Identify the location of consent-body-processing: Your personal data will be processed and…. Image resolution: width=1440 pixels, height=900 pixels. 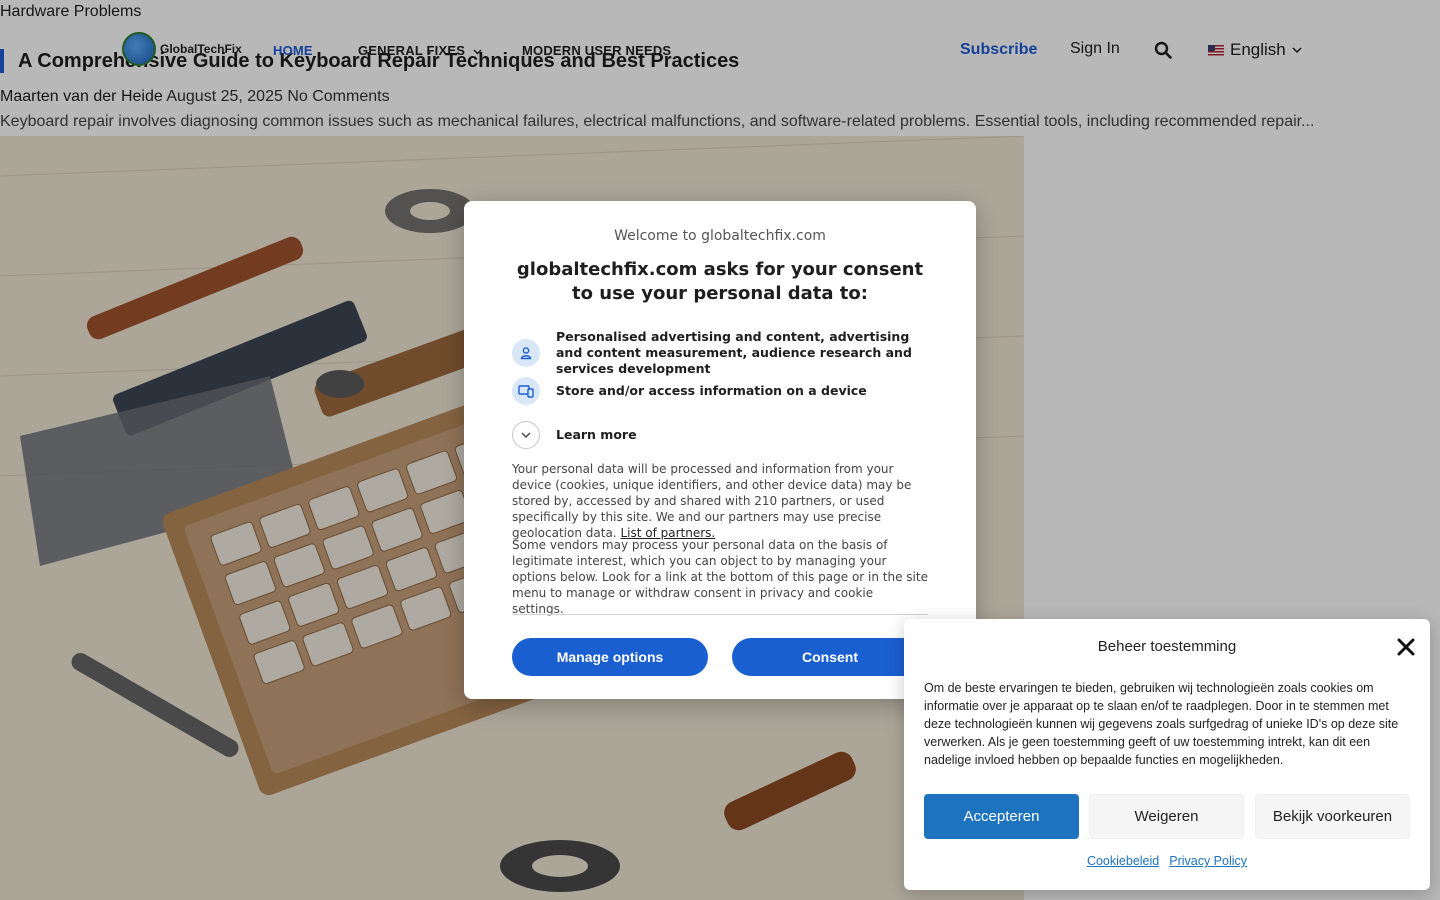
(720, 501).